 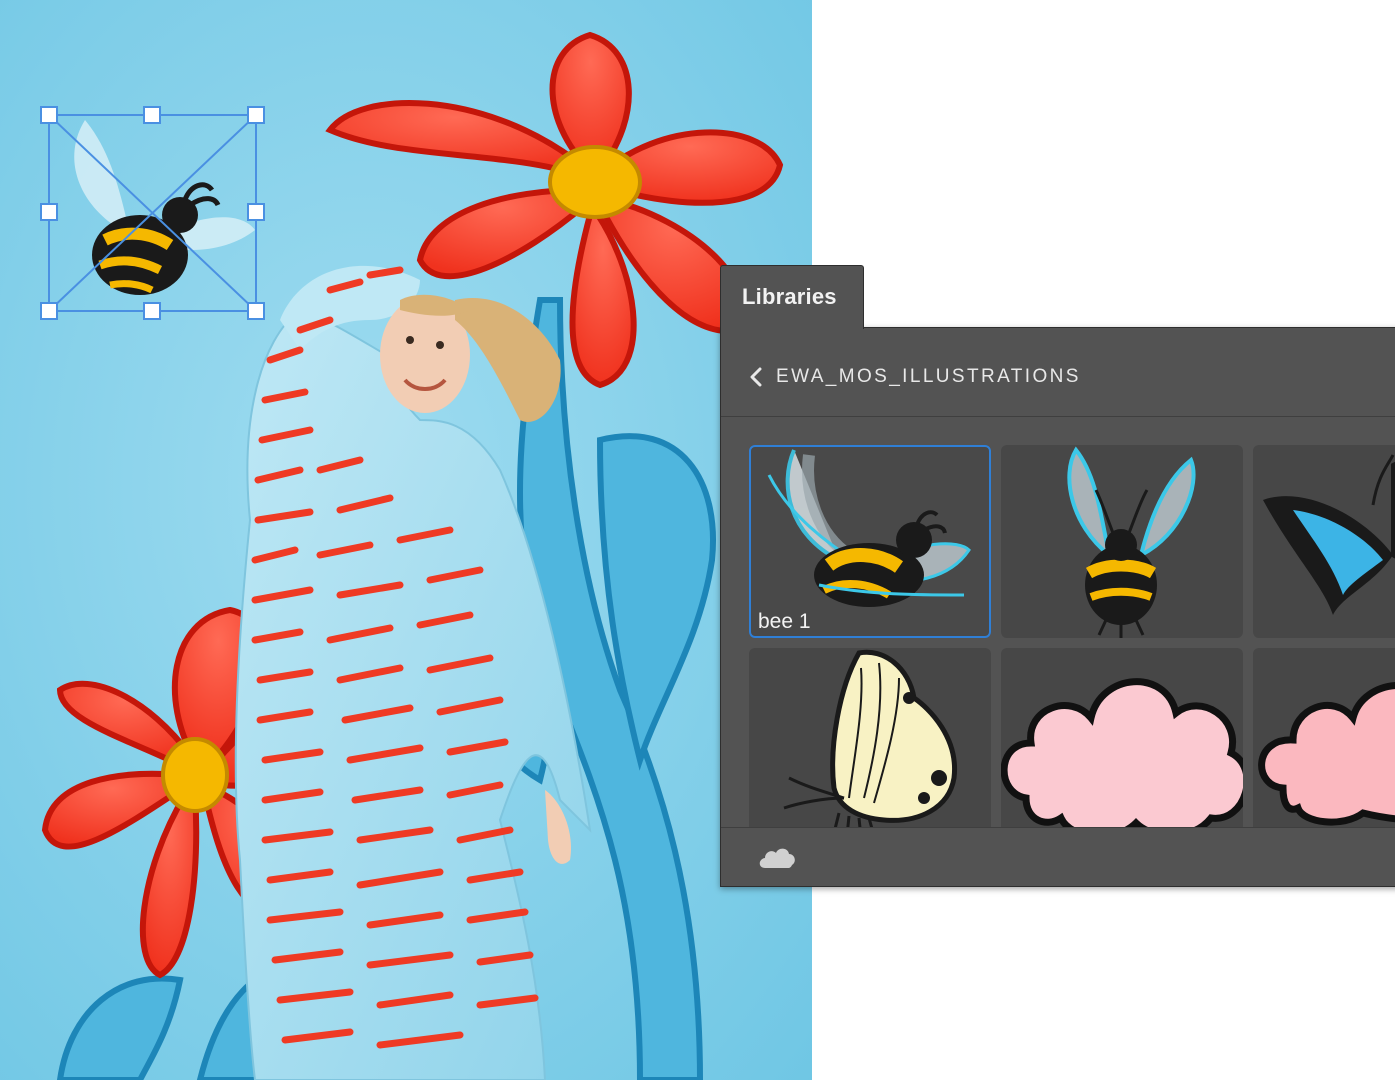 I want to click on yellow-butterfly-icon, so click(x=870, y=738).